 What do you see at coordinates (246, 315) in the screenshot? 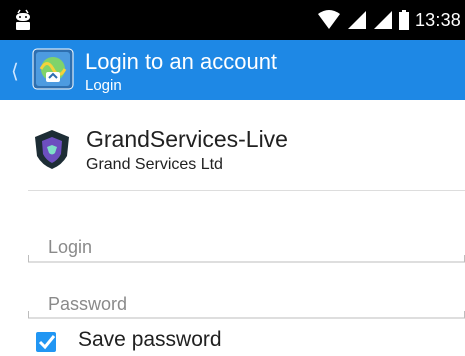
I see `password-underline` at bounding box center [246, 315].